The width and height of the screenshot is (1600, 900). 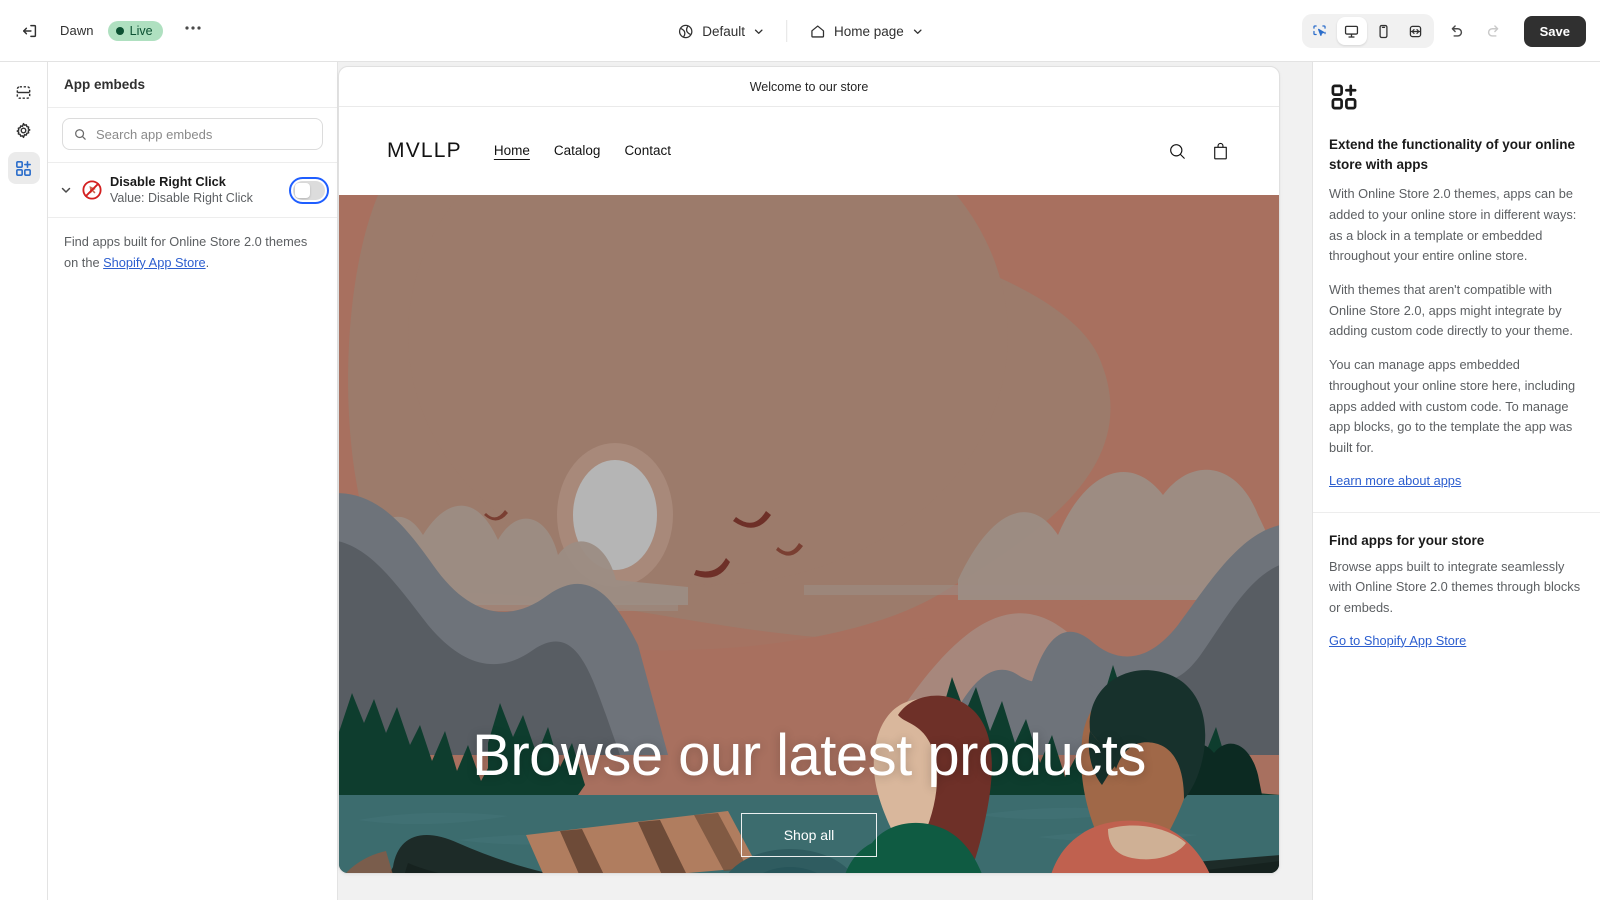 I want to click on topbar-center-group: Default Home page, so click(x=800, y=31).